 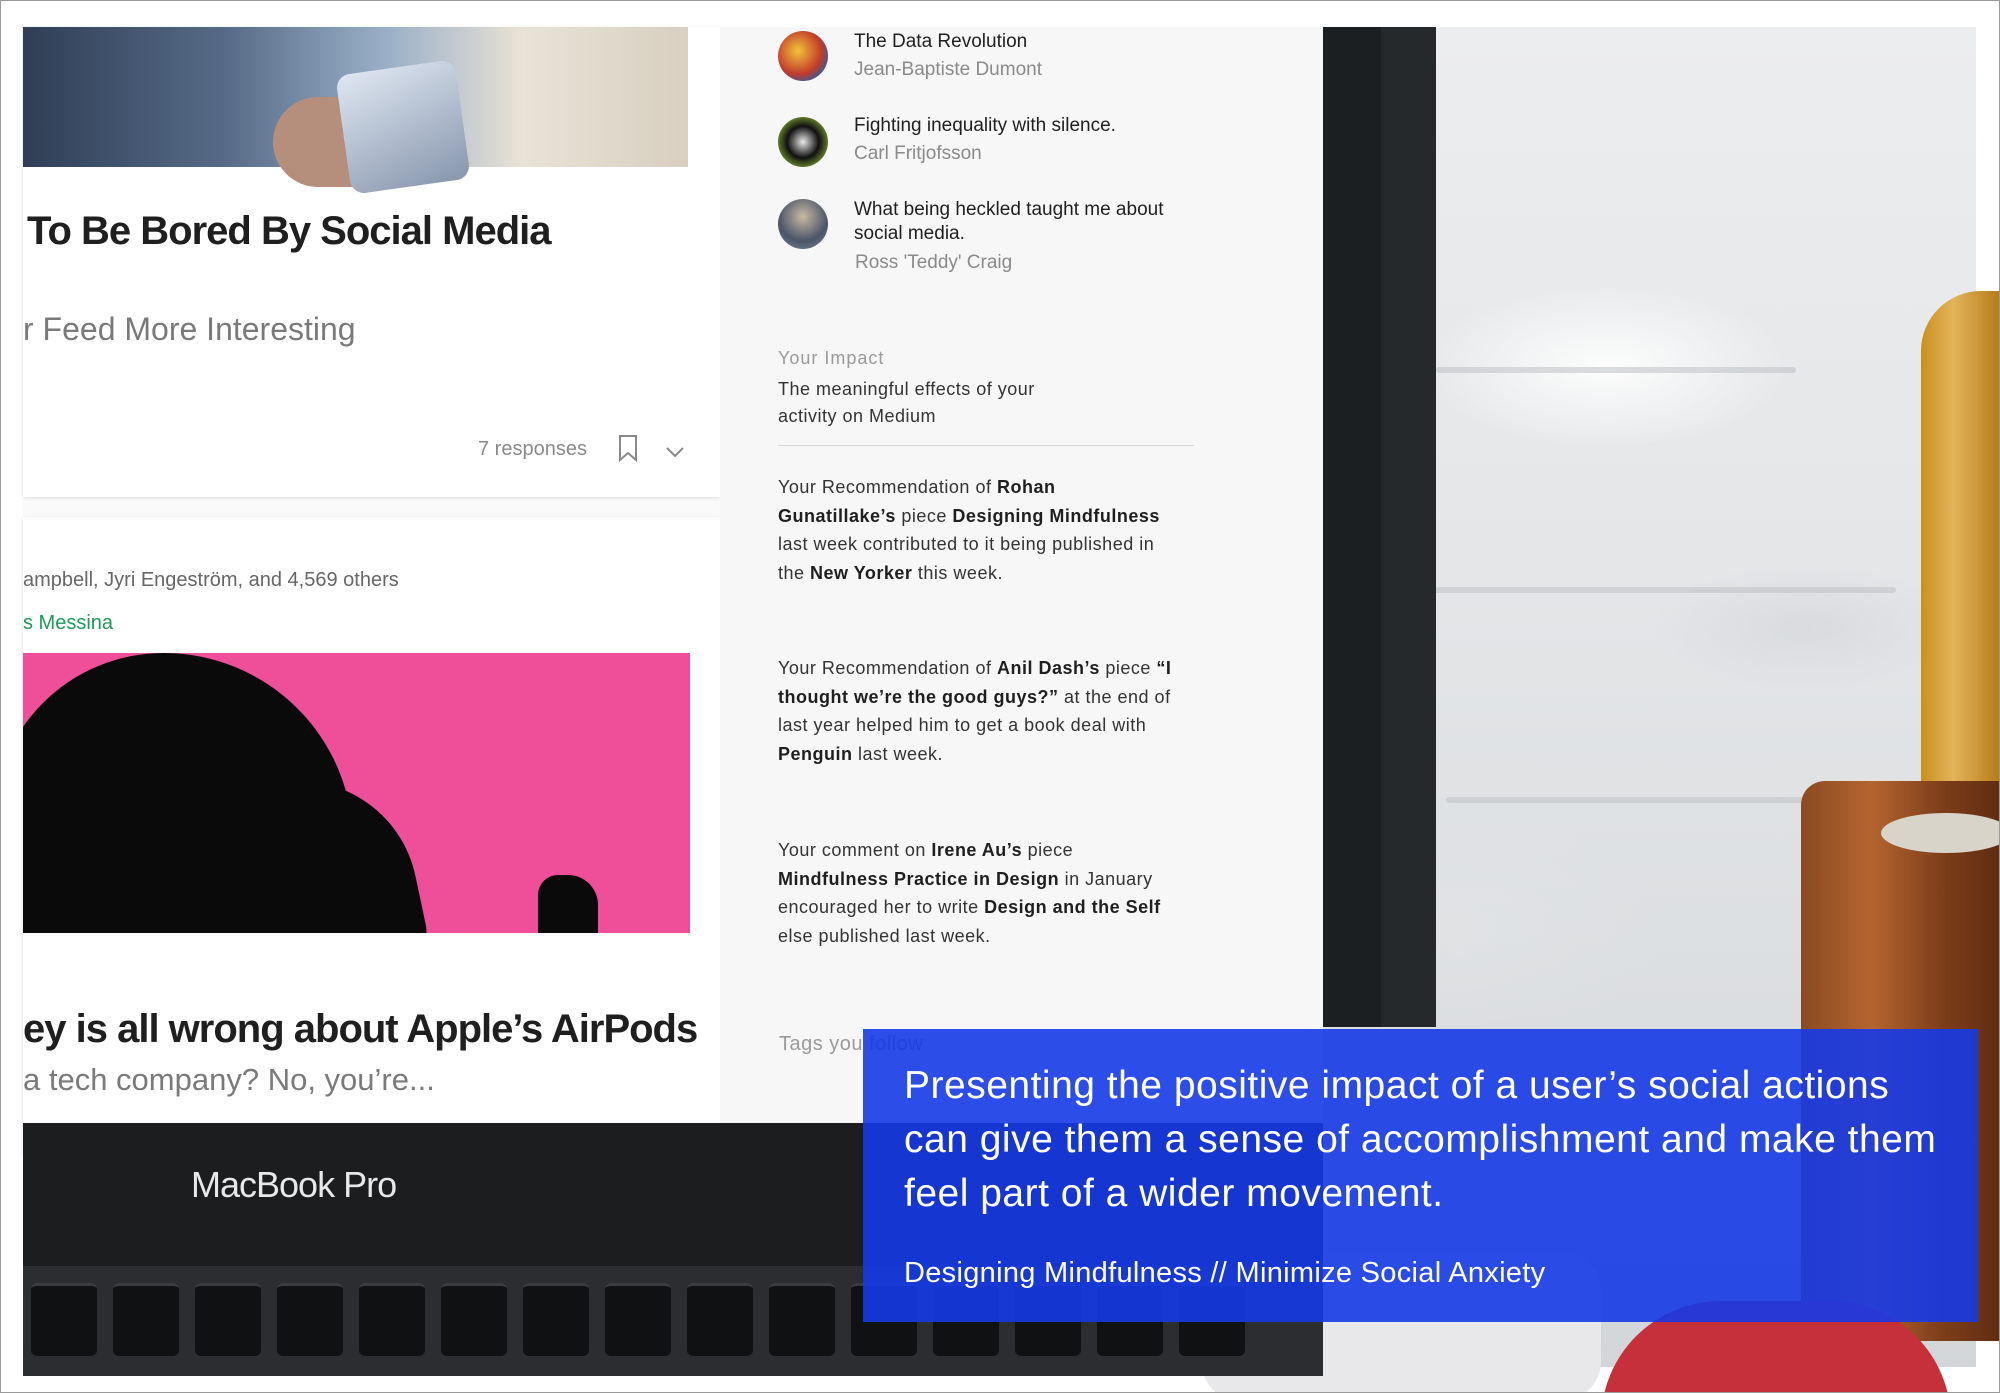 I want to click on rec-story-author: Carl Fritjofsson, so click(x=918, y=154).